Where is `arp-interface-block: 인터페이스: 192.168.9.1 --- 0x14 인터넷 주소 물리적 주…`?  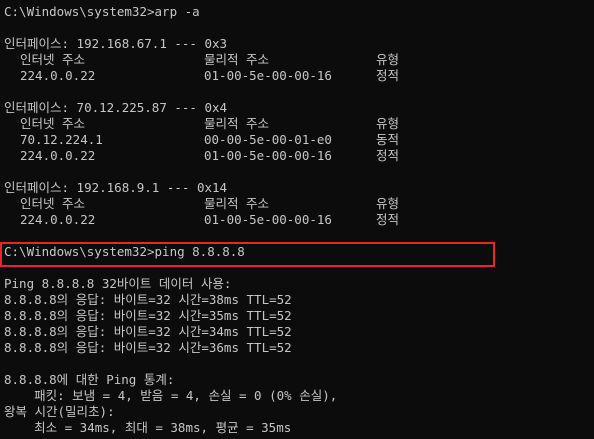
arp-interface-block: 인터페이스: 192.168.9.1 --- 0x14 인터넷 주소 물리적 주… is located at coordinates (299, 204).